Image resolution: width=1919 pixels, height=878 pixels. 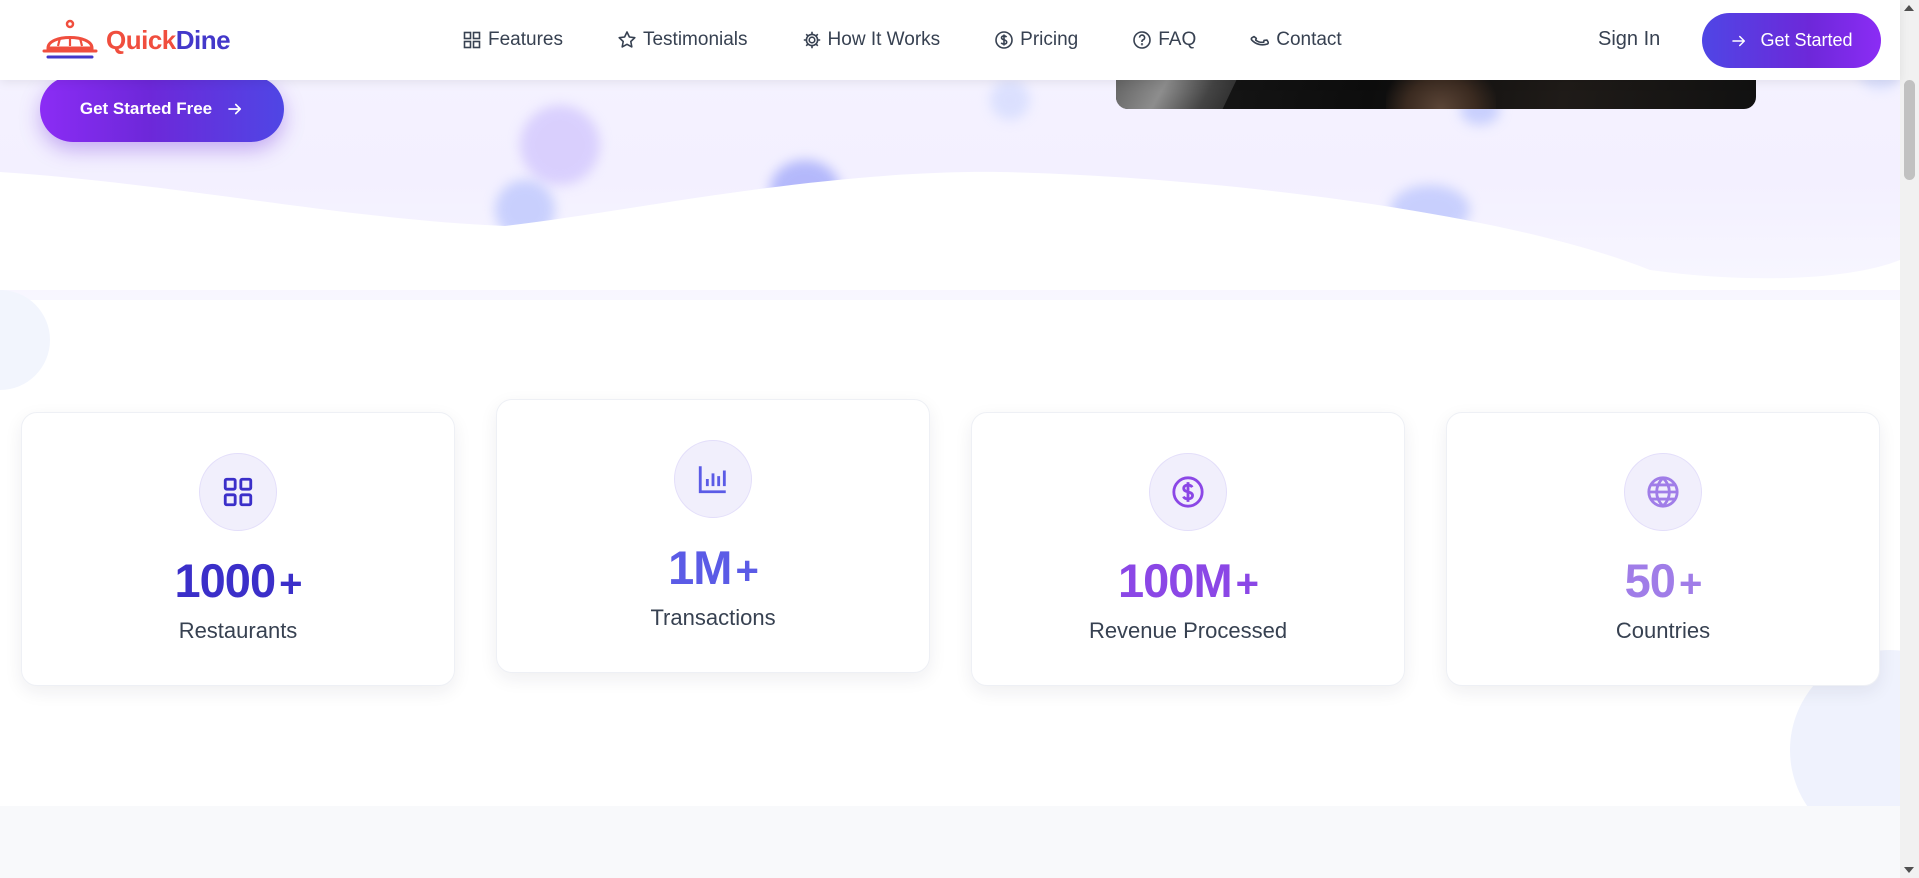 I want to click on get-started-free-label: Get Started Free, so click(x=146, y=108).